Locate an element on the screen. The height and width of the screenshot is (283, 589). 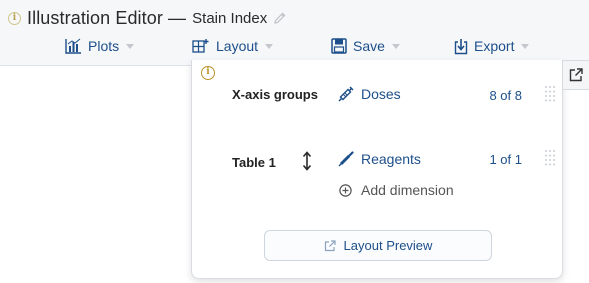
add-dimension-button: Add dimension is located at coordinates (396, 190).